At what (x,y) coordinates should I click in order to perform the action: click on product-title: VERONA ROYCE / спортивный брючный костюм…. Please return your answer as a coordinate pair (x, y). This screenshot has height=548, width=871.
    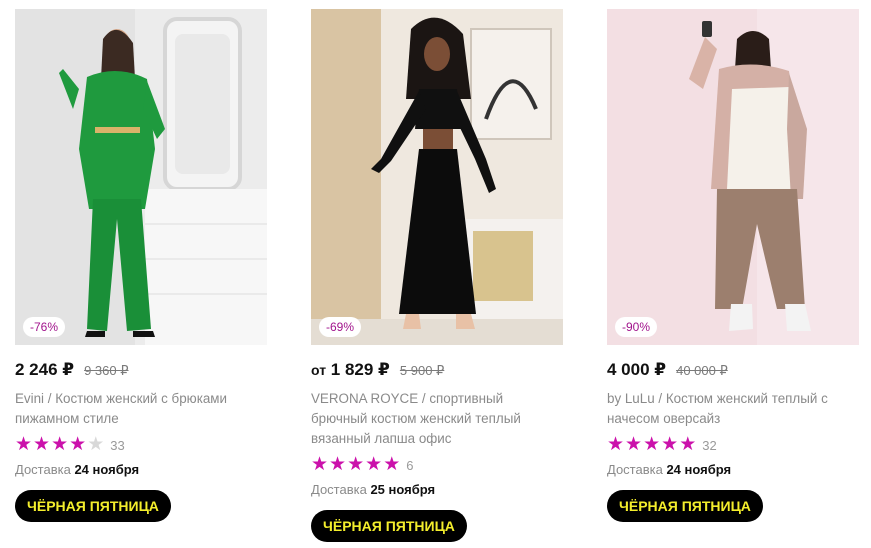
    Looking at the image, I should click on (437, 419).